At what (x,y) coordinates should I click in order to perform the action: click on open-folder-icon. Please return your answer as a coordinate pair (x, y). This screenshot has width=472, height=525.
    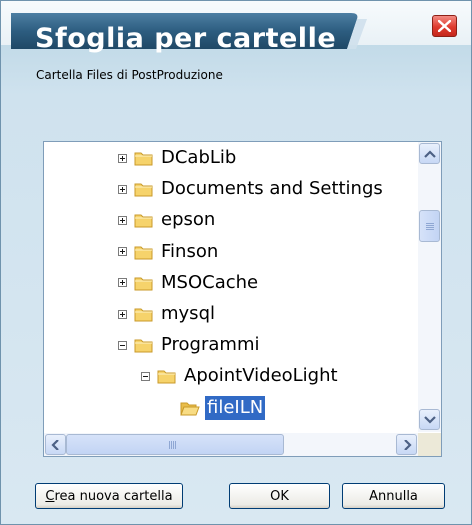
    Looking at the image, I should click on (190, 408).